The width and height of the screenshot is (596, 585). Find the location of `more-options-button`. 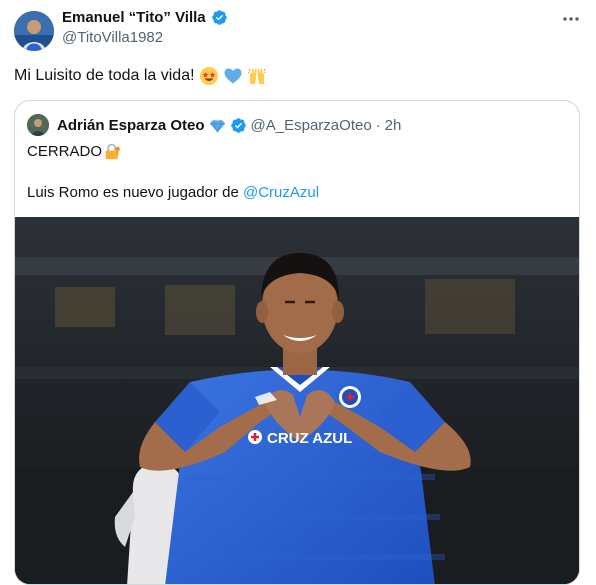

more-options-button is located at coordinates (571, 19).